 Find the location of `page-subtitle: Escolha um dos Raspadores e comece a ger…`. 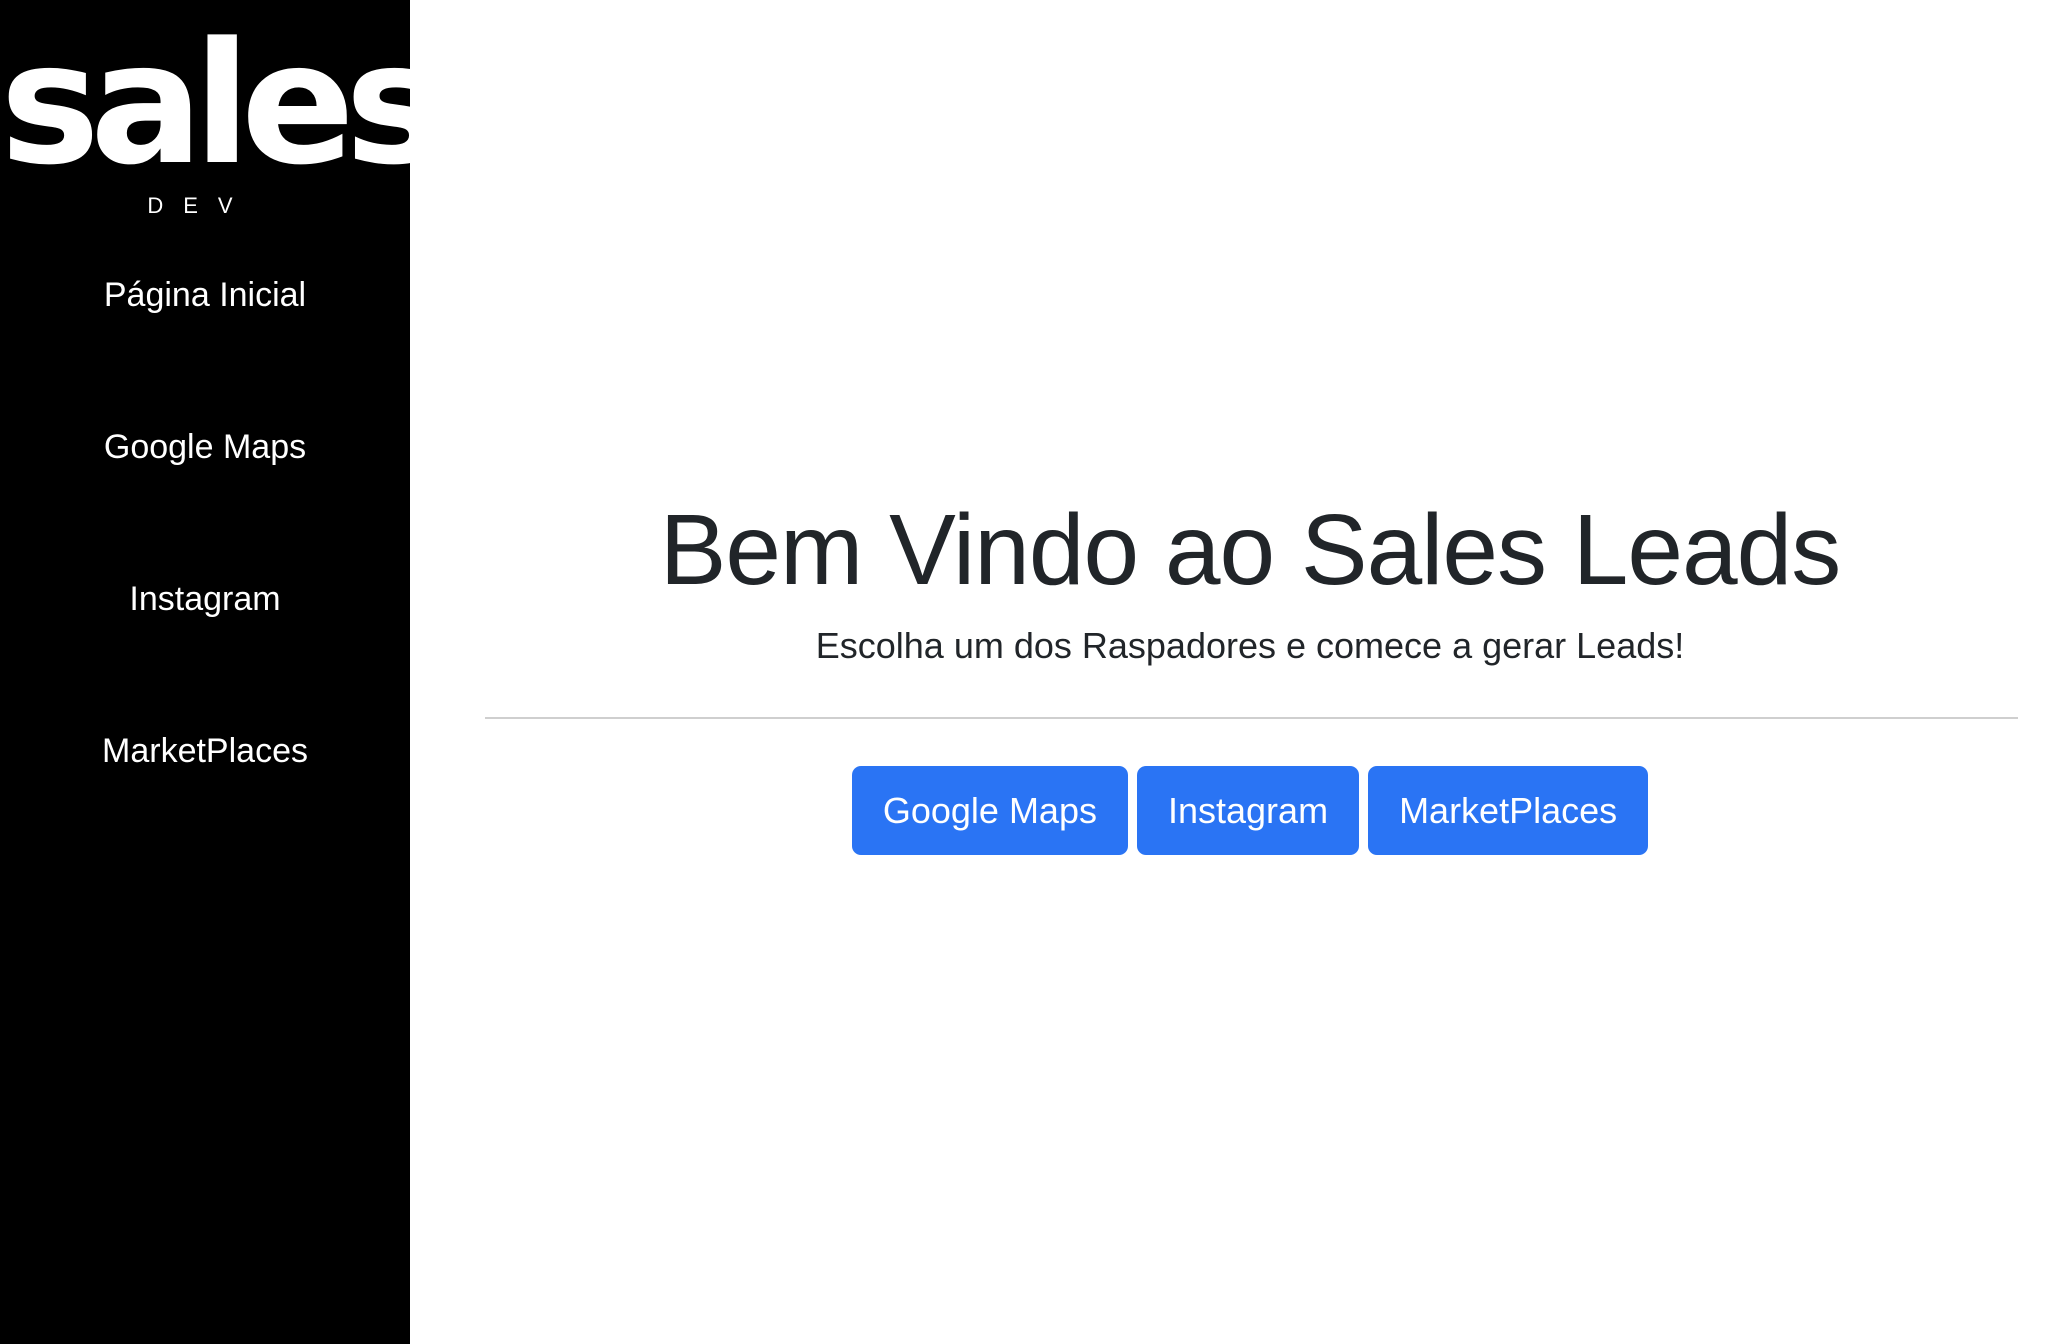

page-subtitle: Escolha um dos Raspadores e comece a ger… is located at coordinates (1250, 645).